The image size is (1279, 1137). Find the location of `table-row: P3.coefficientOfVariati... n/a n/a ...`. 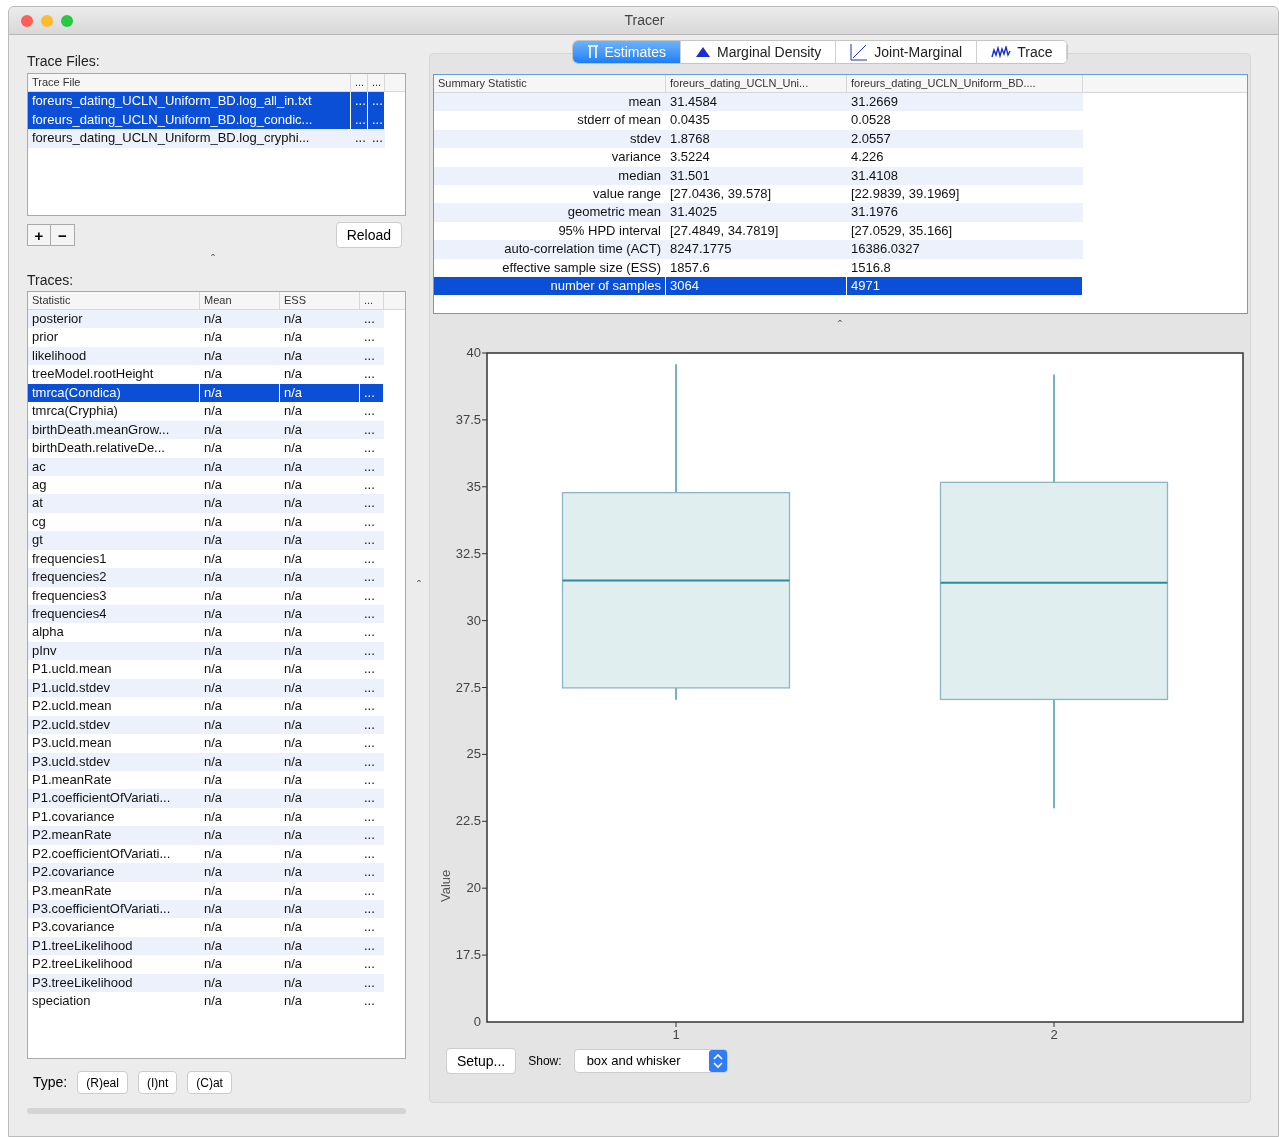

table-row: P3.coefficientOfVariati... n/a n/a ... is located at coordinates (206, 909).